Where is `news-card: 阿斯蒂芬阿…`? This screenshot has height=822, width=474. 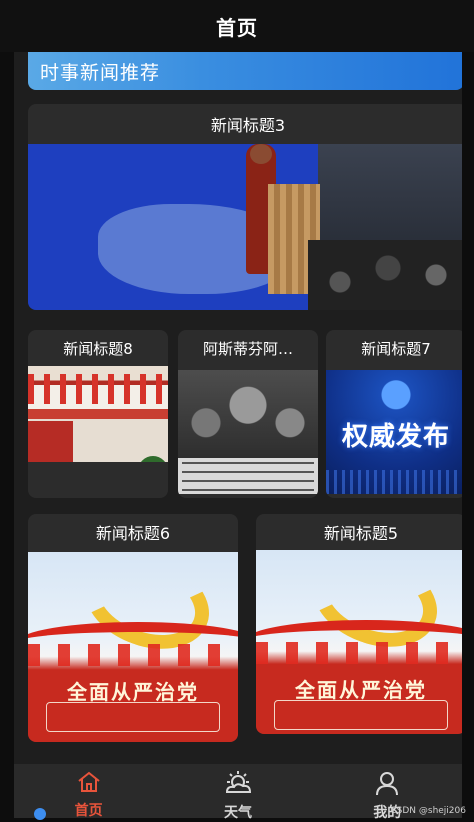
news-card: 阿斯蒂芬阿… is located at coordinates (248, 414).